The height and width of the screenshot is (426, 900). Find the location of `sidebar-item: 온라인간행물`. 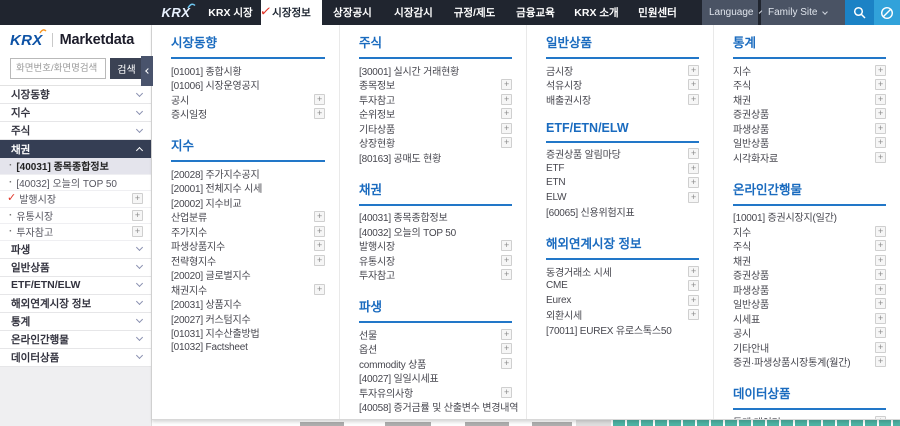

sidebar-item: 온라인간행물 is located at coordinates (75, 339).